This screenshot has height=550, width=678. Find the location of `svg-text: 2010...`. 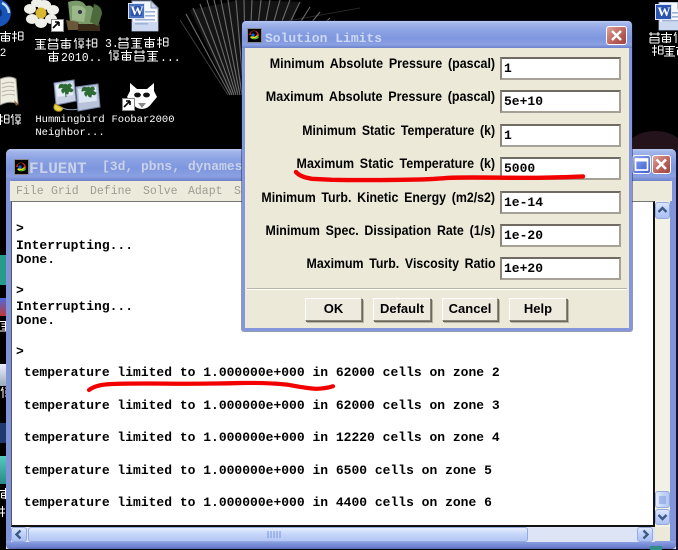

svg-text: 2010... is located at coordinates (83, 58).